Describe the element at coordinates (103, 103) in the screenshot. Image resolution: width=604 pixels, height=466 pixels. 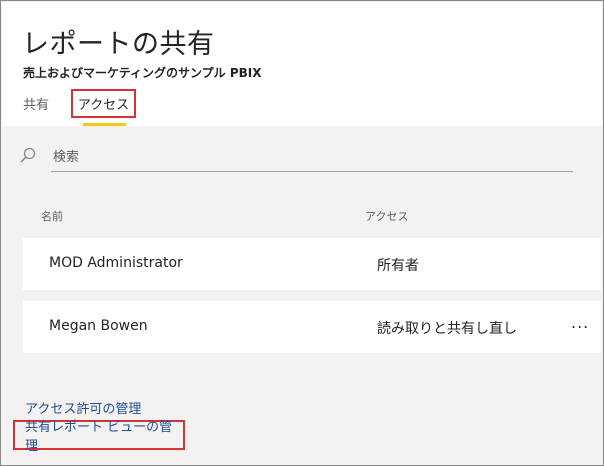
I see `tab-access: アクセス` at that location.